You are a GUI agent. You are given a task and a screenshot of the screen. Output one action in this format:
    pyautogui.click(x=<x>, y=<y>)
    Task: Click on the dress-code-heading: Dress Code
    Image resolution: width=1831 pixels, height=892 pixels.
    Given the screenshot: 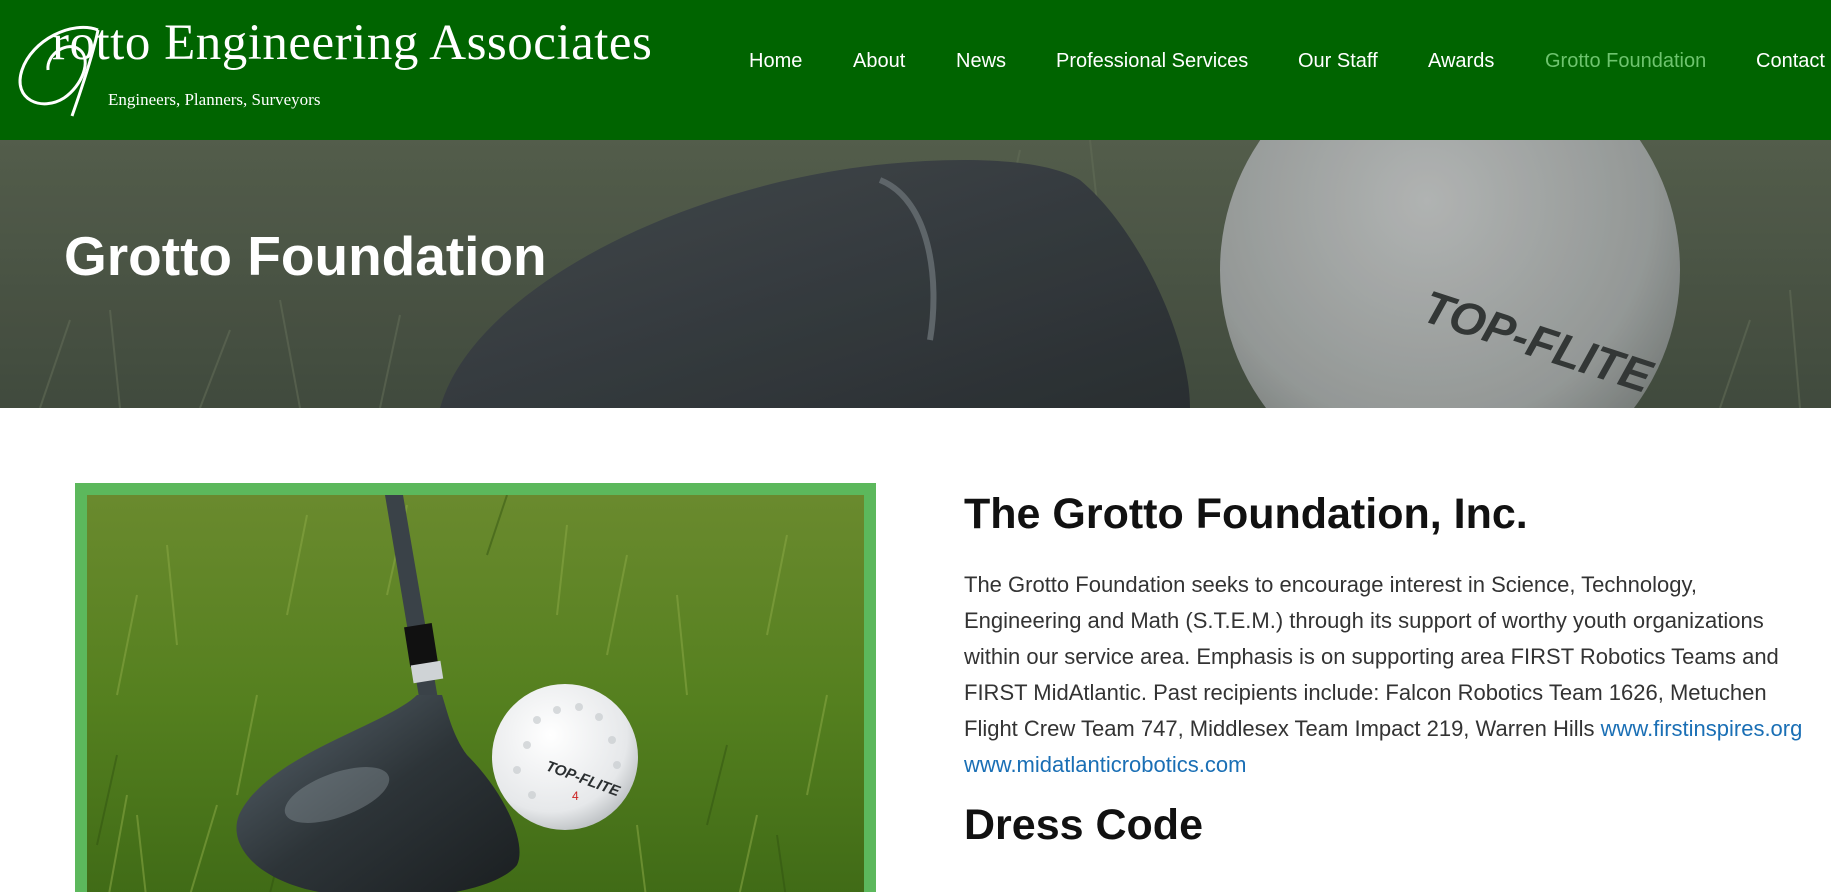 What is the action you would take?
    pyautogui.click(x=1083, y=825)
    